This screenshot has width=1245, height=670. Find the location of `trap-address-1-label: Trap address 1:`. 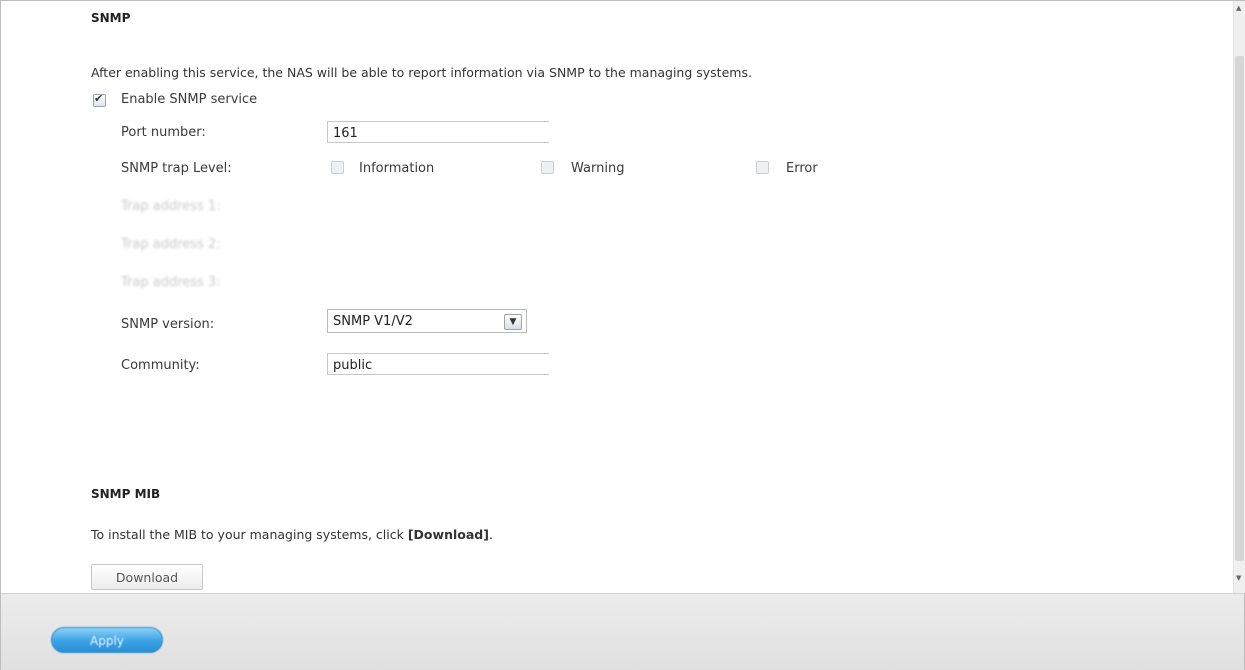

trap-address-1-label: Trap address 1: is located at coordinates (171, 206).